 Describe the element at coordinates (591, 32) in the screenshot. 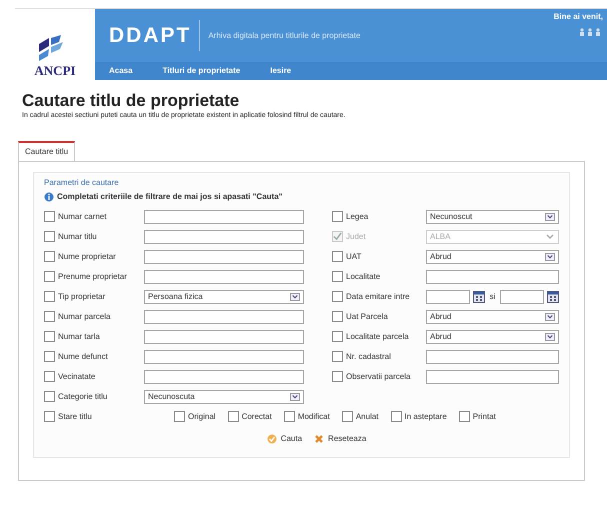

I see `users-icon` at that location.